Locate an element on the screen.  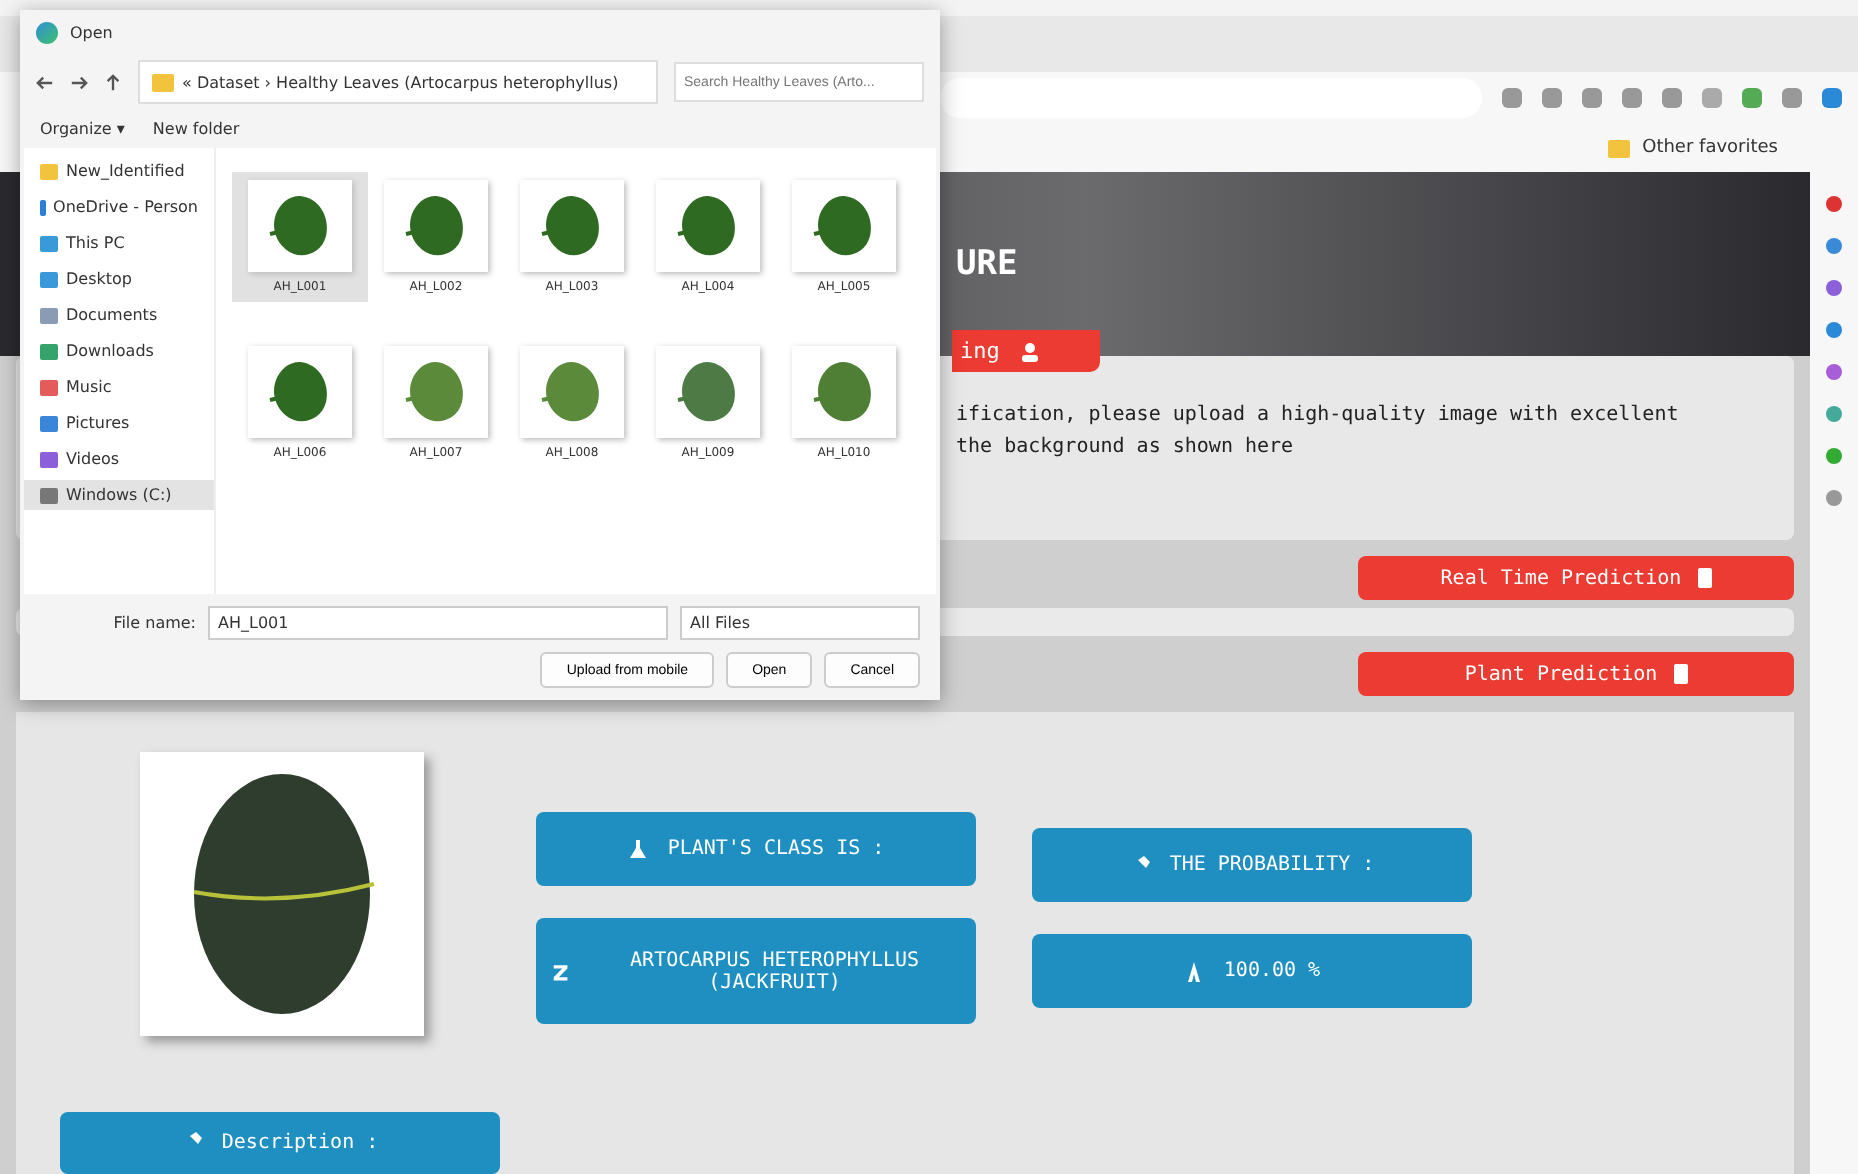
nav-item: Downloads is located at coordinates (119, 351).